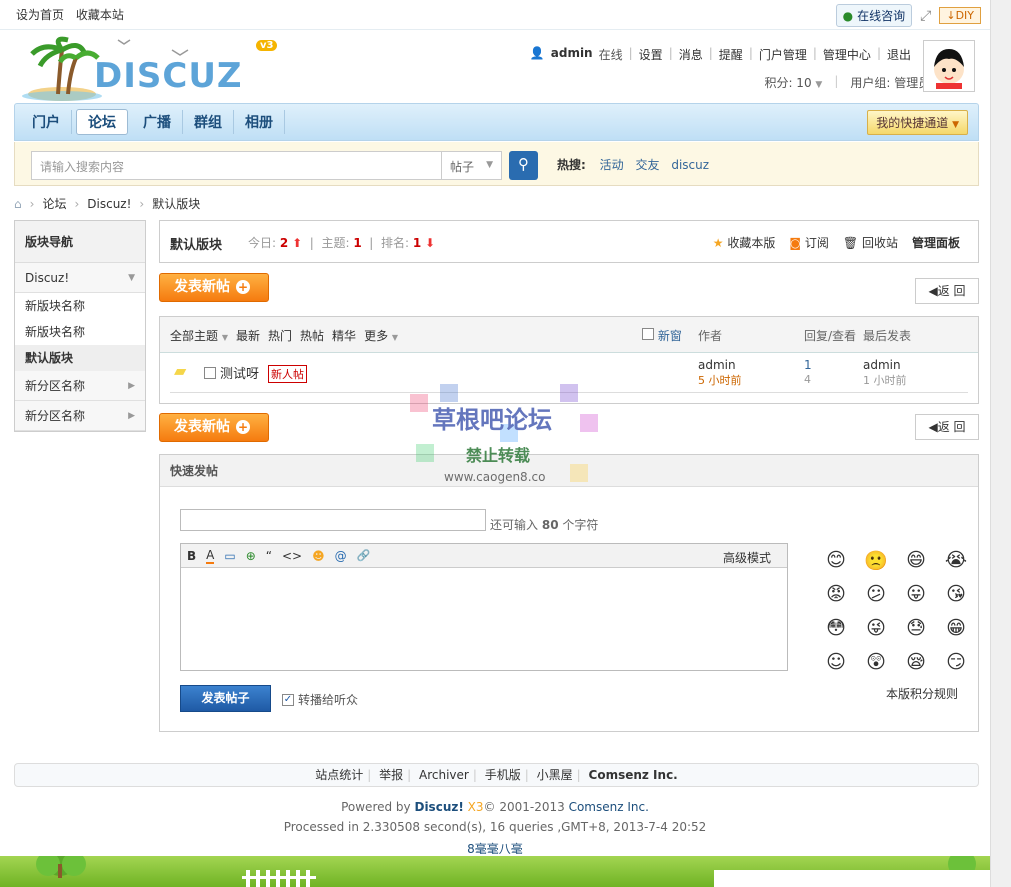 The width and height of the screenshot is (1011, 887). I want to click on sidebar-item-forum-1: 新版块名称, so click(80, 306).